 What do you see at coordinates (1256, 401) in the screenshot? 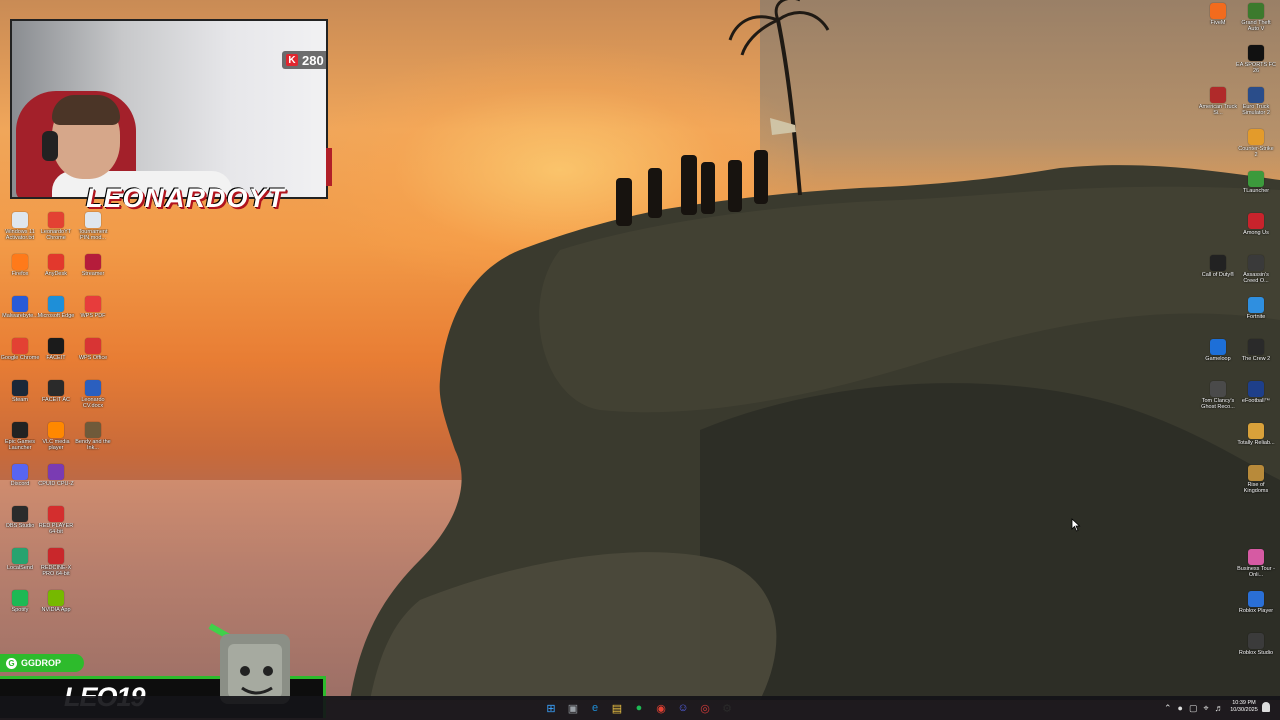
I see `desktop-icon-right-14: eFootball™` at bounding box center [1256, 401].